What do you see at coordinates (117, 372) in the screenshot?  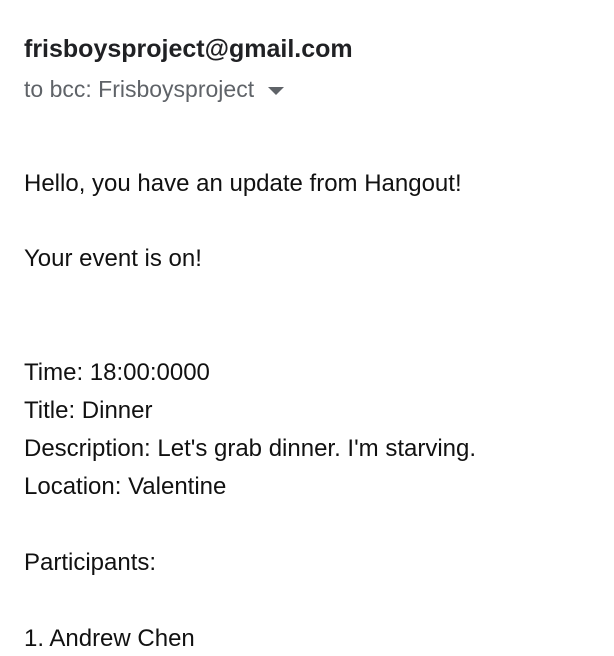 I see `event-time: Time: 18:00:0000` at bounding box center [117, 372].